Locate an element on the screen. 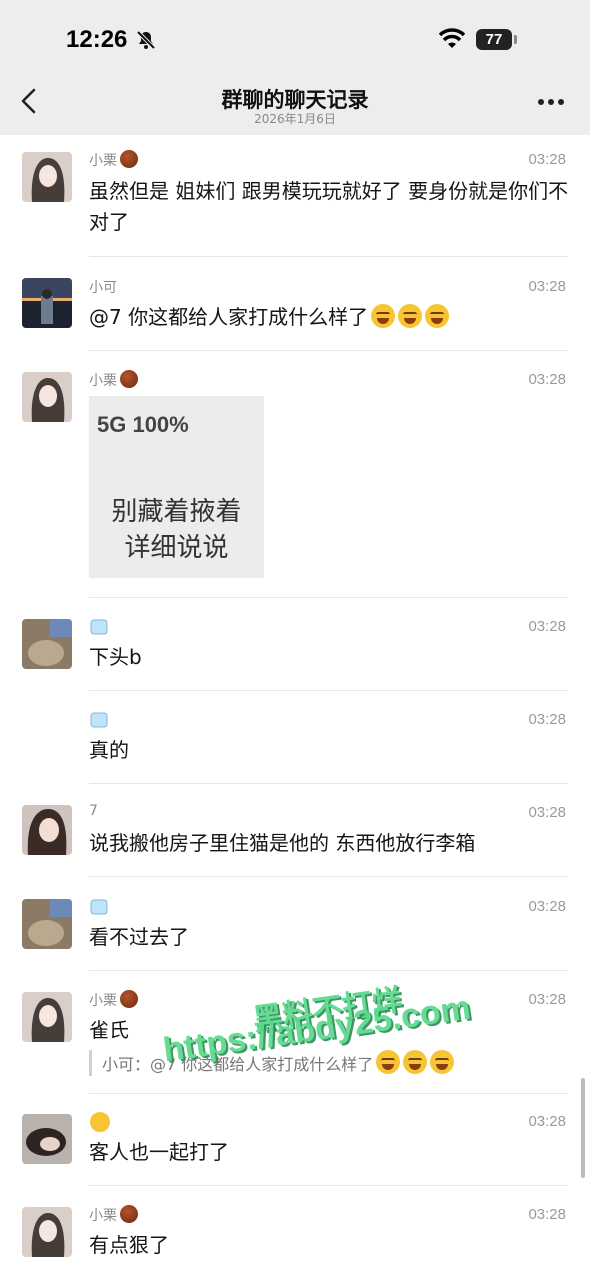 This screenshot has width=590, height=1280. message-text: 有点狠了 is located at coordinates (129, 1245).